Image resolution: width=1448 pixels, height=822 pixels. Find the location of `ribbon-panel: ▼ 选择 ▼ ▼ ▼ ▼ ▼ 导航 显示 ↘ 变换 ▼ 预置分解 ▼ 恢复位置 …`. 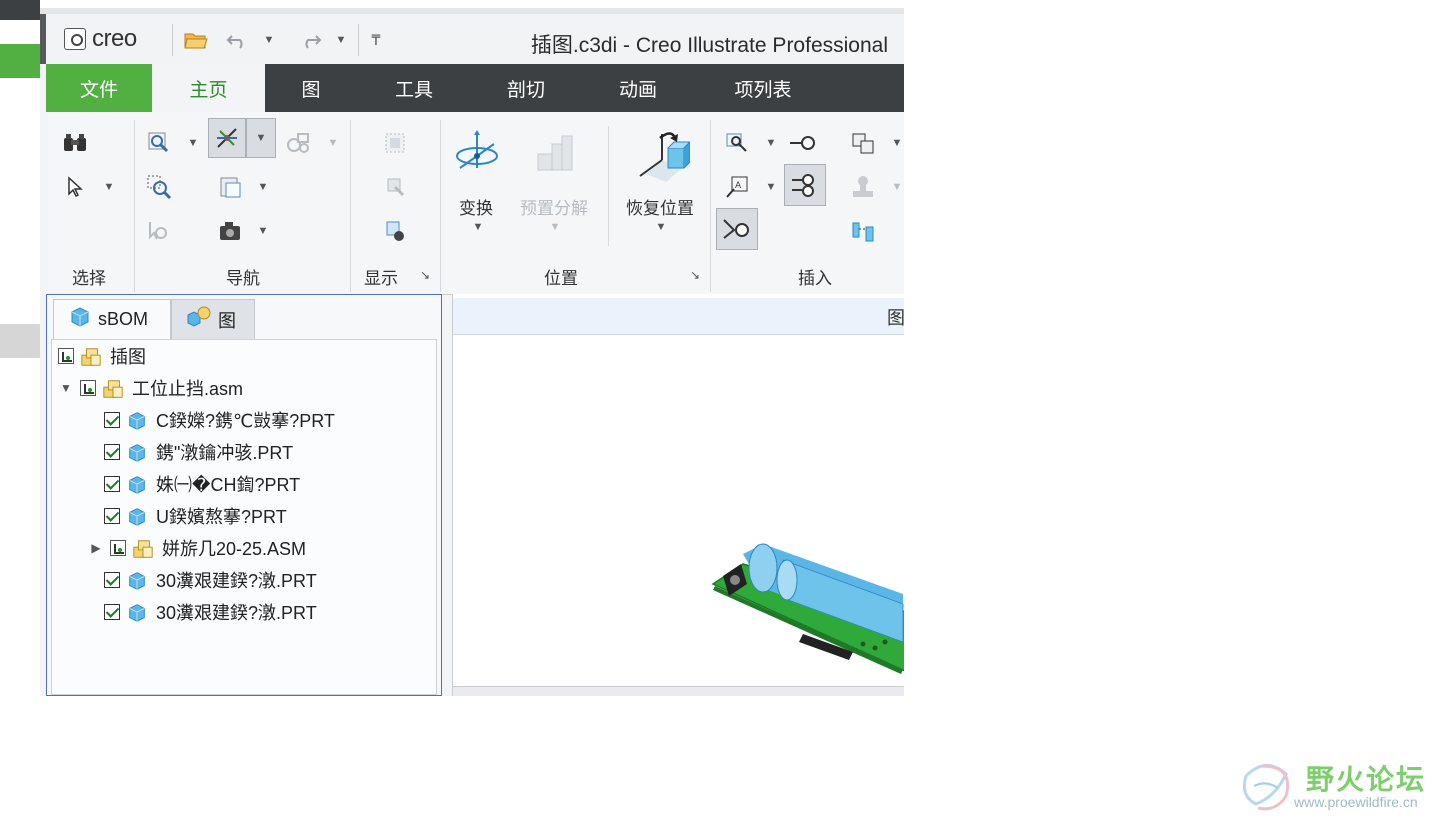

ribbon-panel: ▼ 选择 ▼ ▼ ▼ ▼ ▼ 导航 显示 ↘ 变换 ▼ 预置分解 ▼ 恢复位置 … is located at coordinates (475, 203).